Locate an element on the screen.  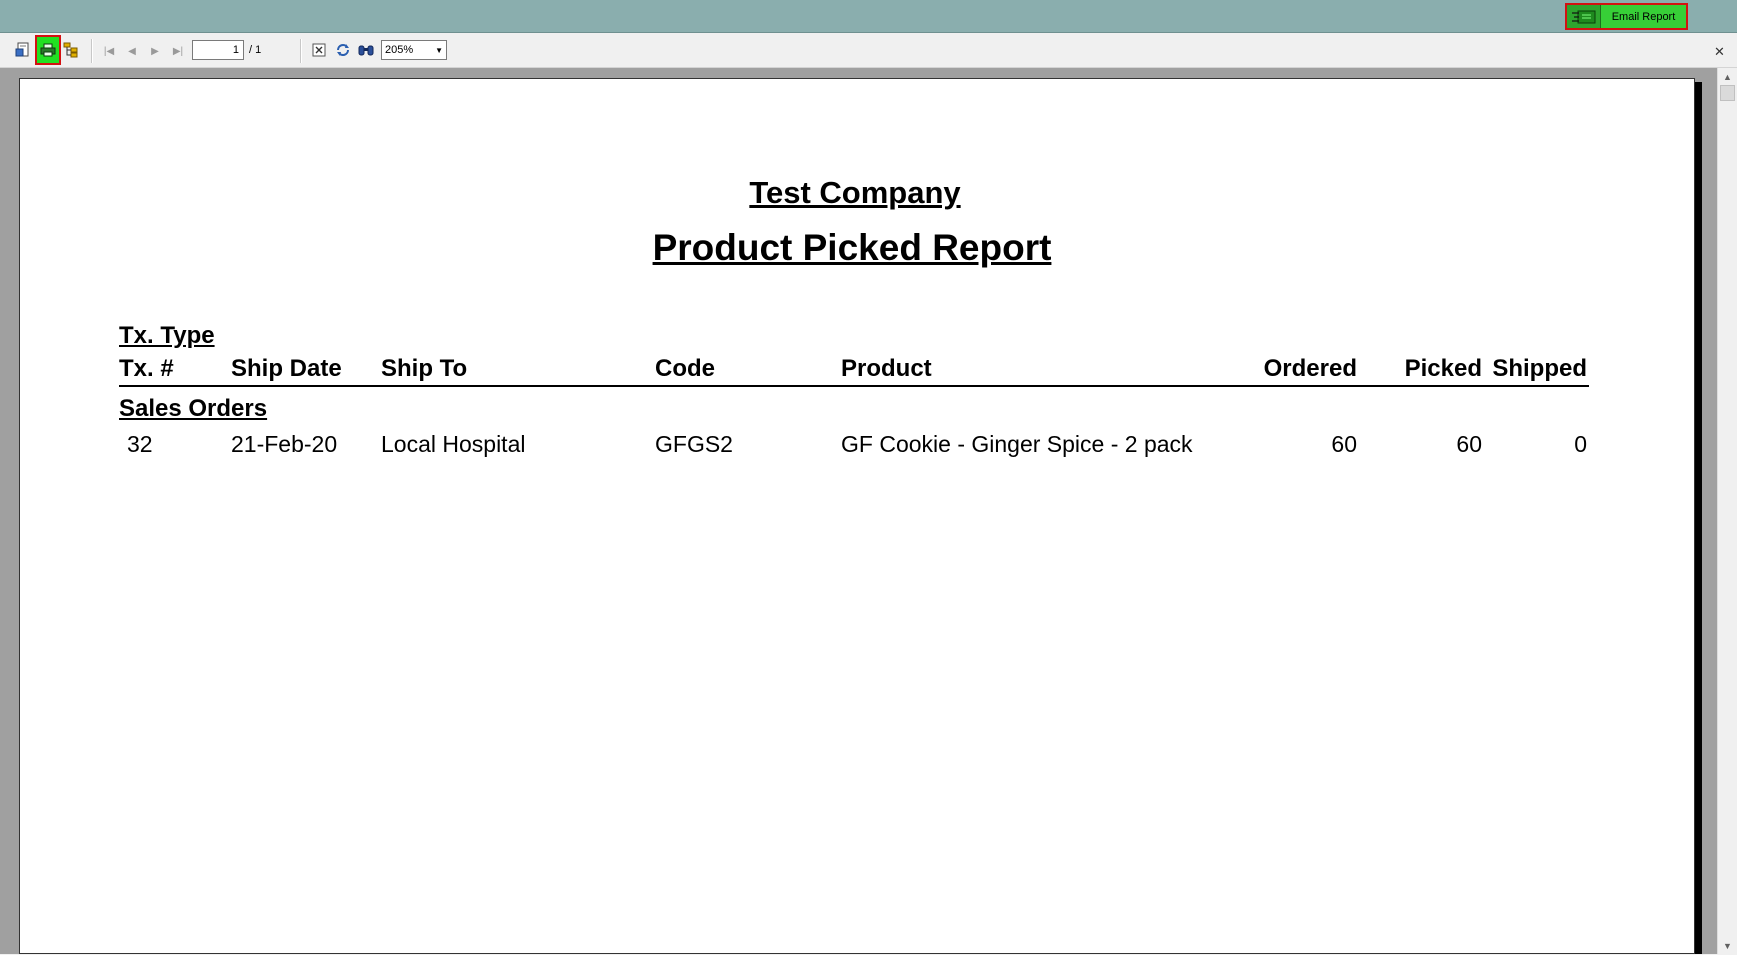
group-header-label: Tx. Type is located at coordinates (167, 335).